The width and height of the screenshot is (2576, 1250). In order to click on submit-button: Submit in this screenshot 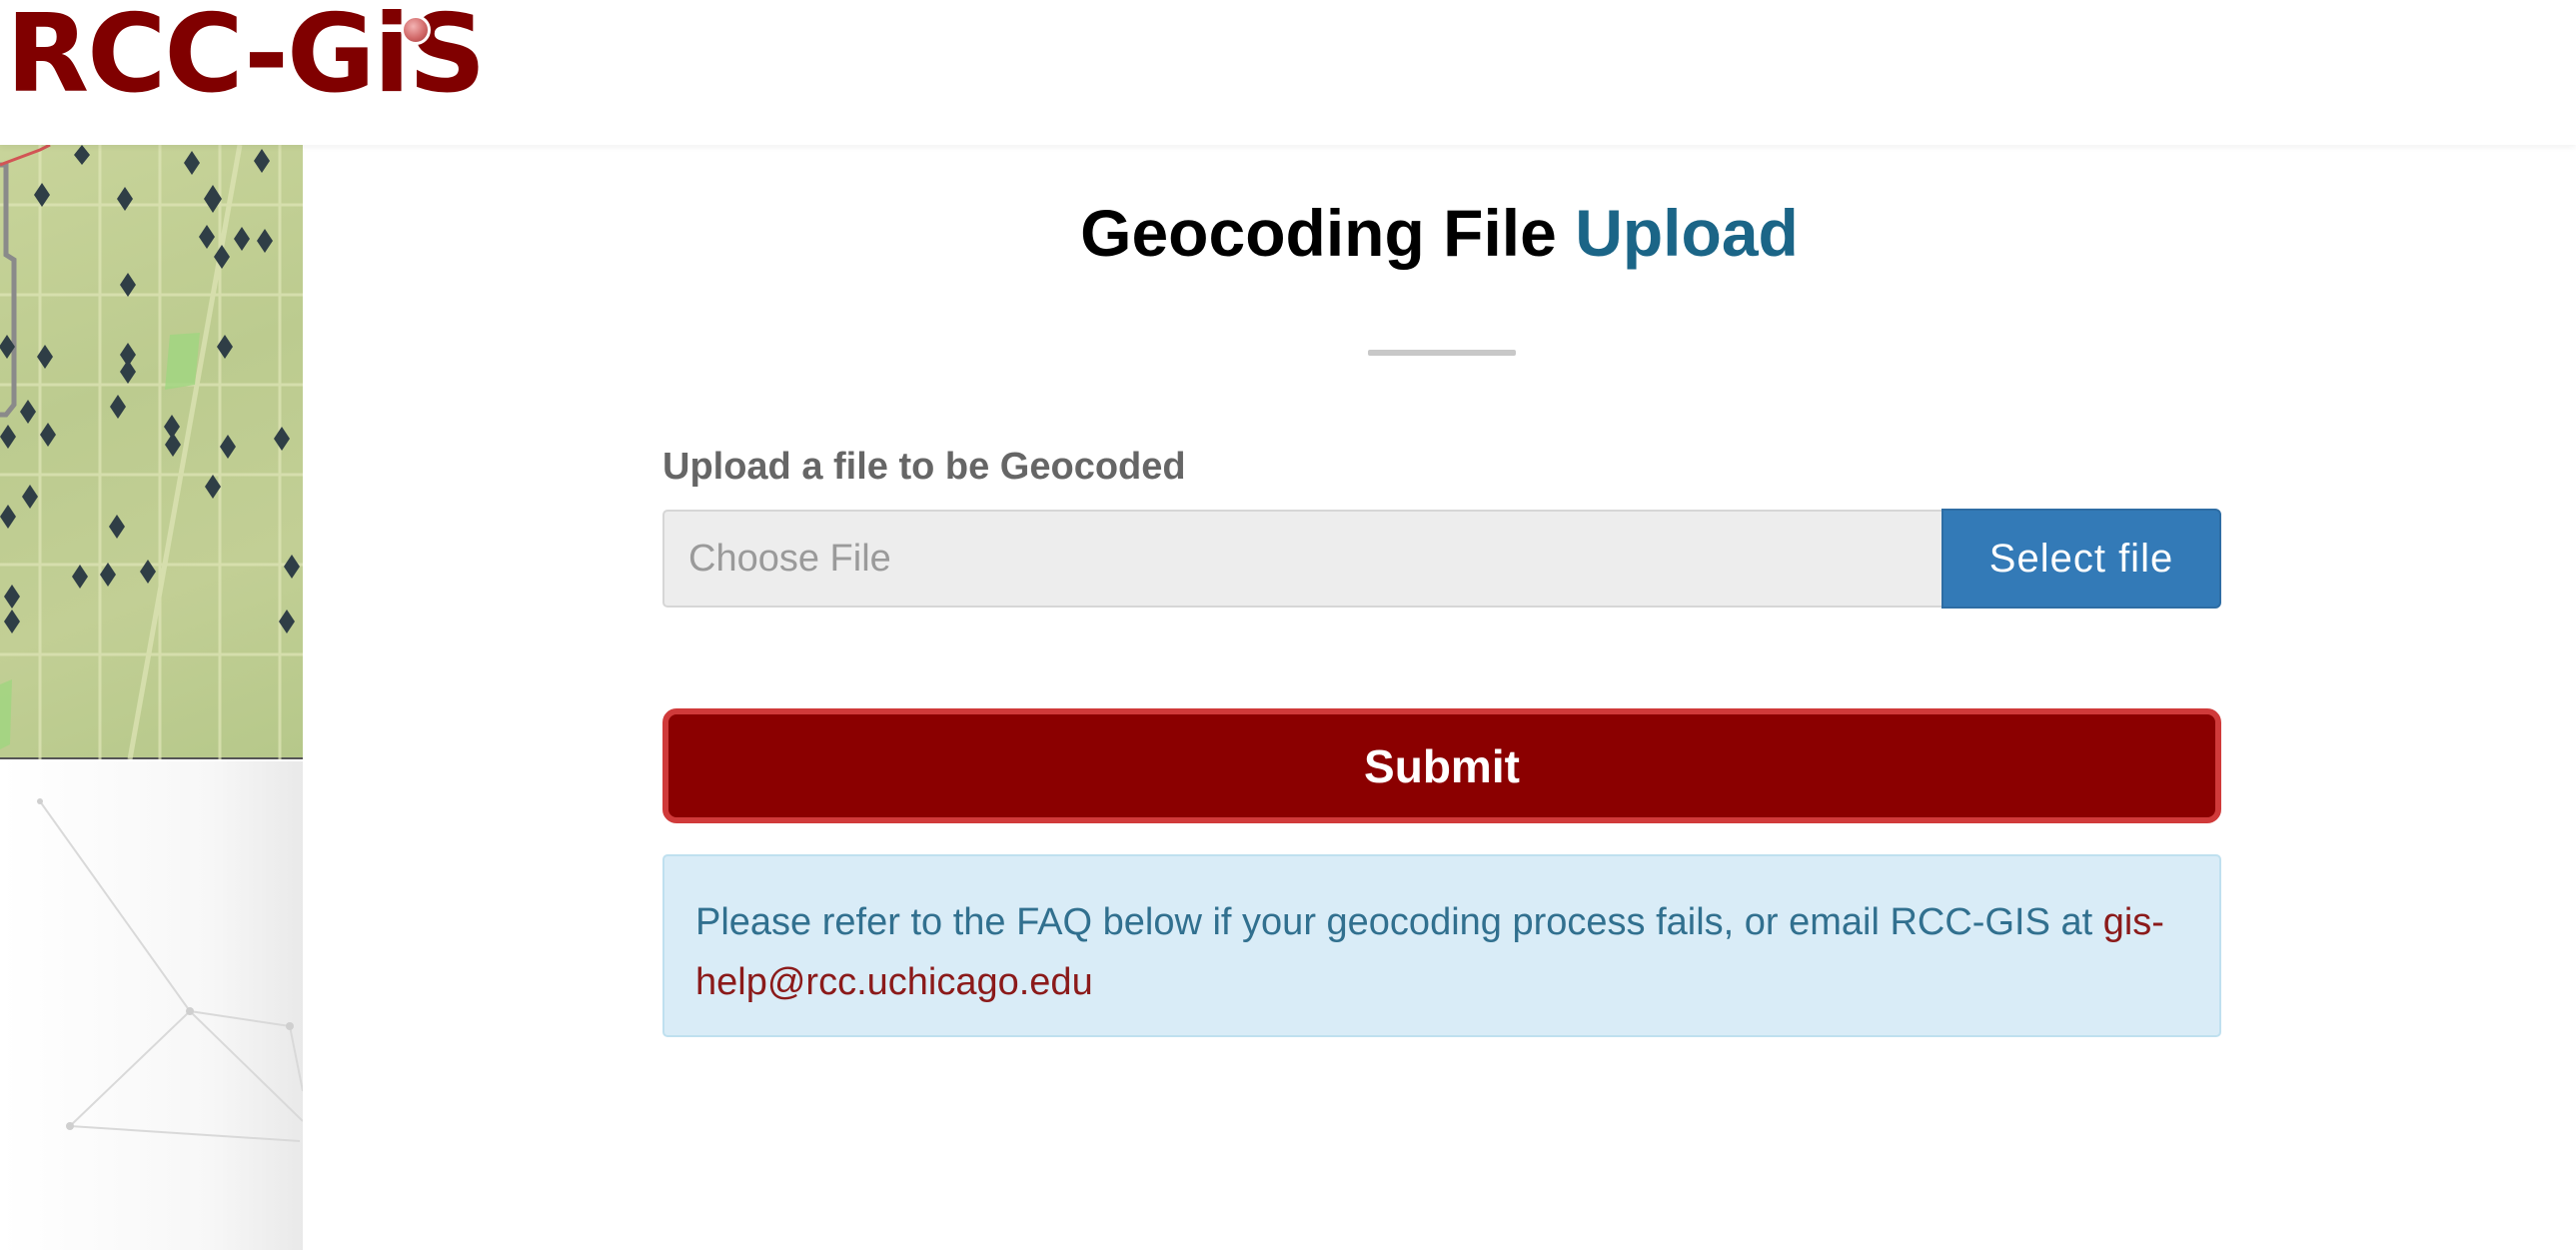, I will do `click(1441, 765)`.